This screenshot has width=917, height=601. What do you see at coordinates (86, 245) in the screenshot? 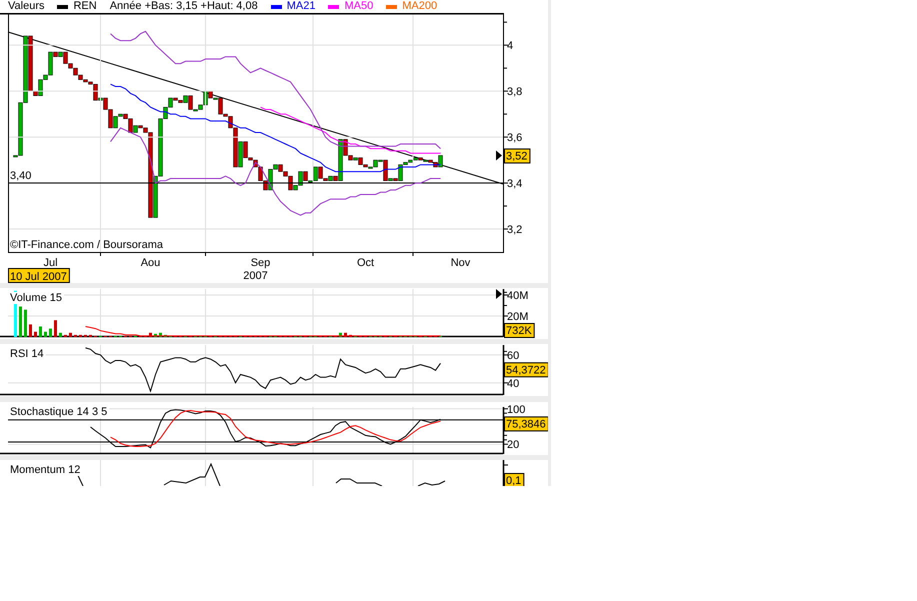
I see `credit-text: ©IT-Finance.com / Boursorama` at bounding box center [86, 245].